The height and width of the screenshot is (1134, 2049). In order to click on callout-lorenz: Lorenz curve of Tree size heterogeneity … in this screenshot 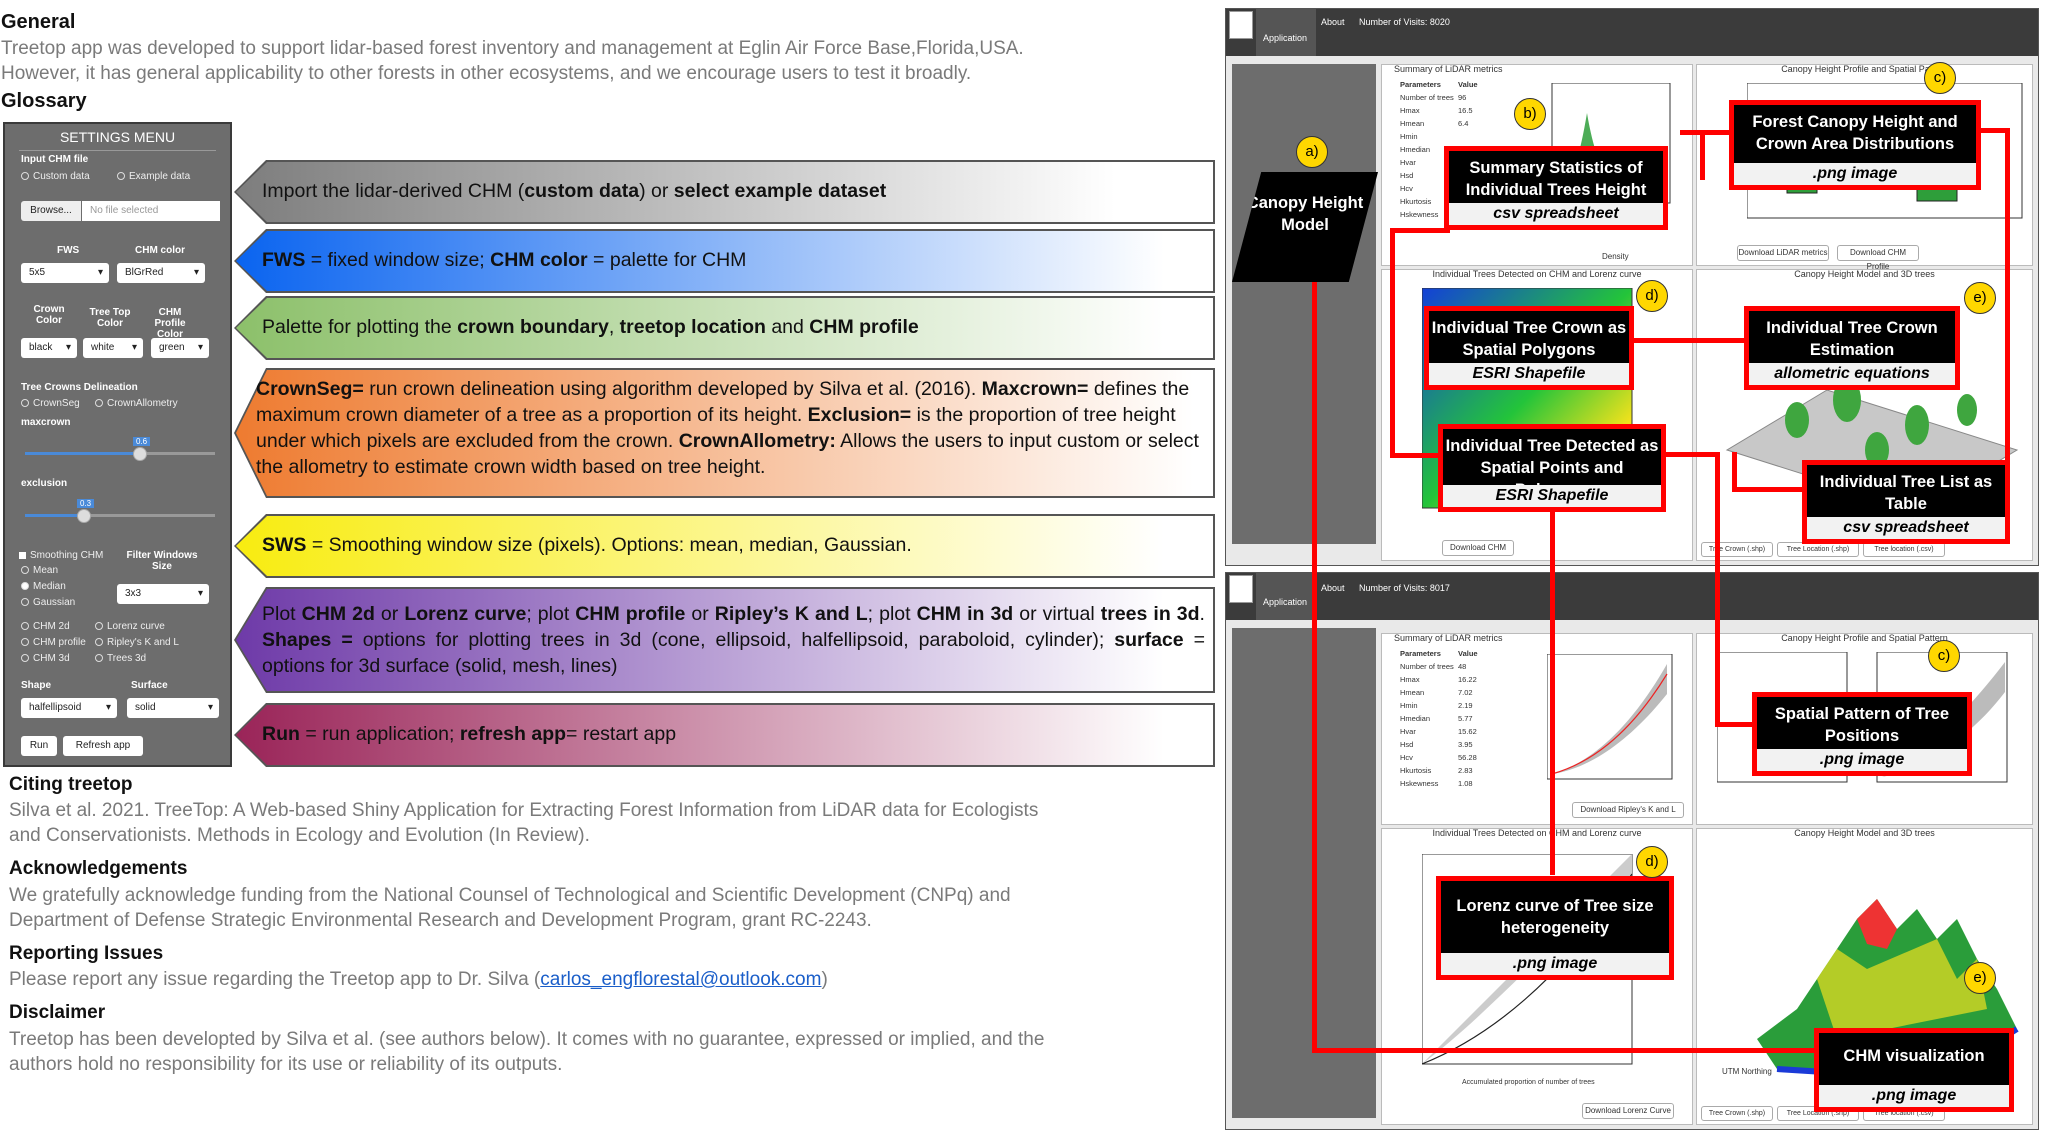, I will do `click(1555, 928)`.